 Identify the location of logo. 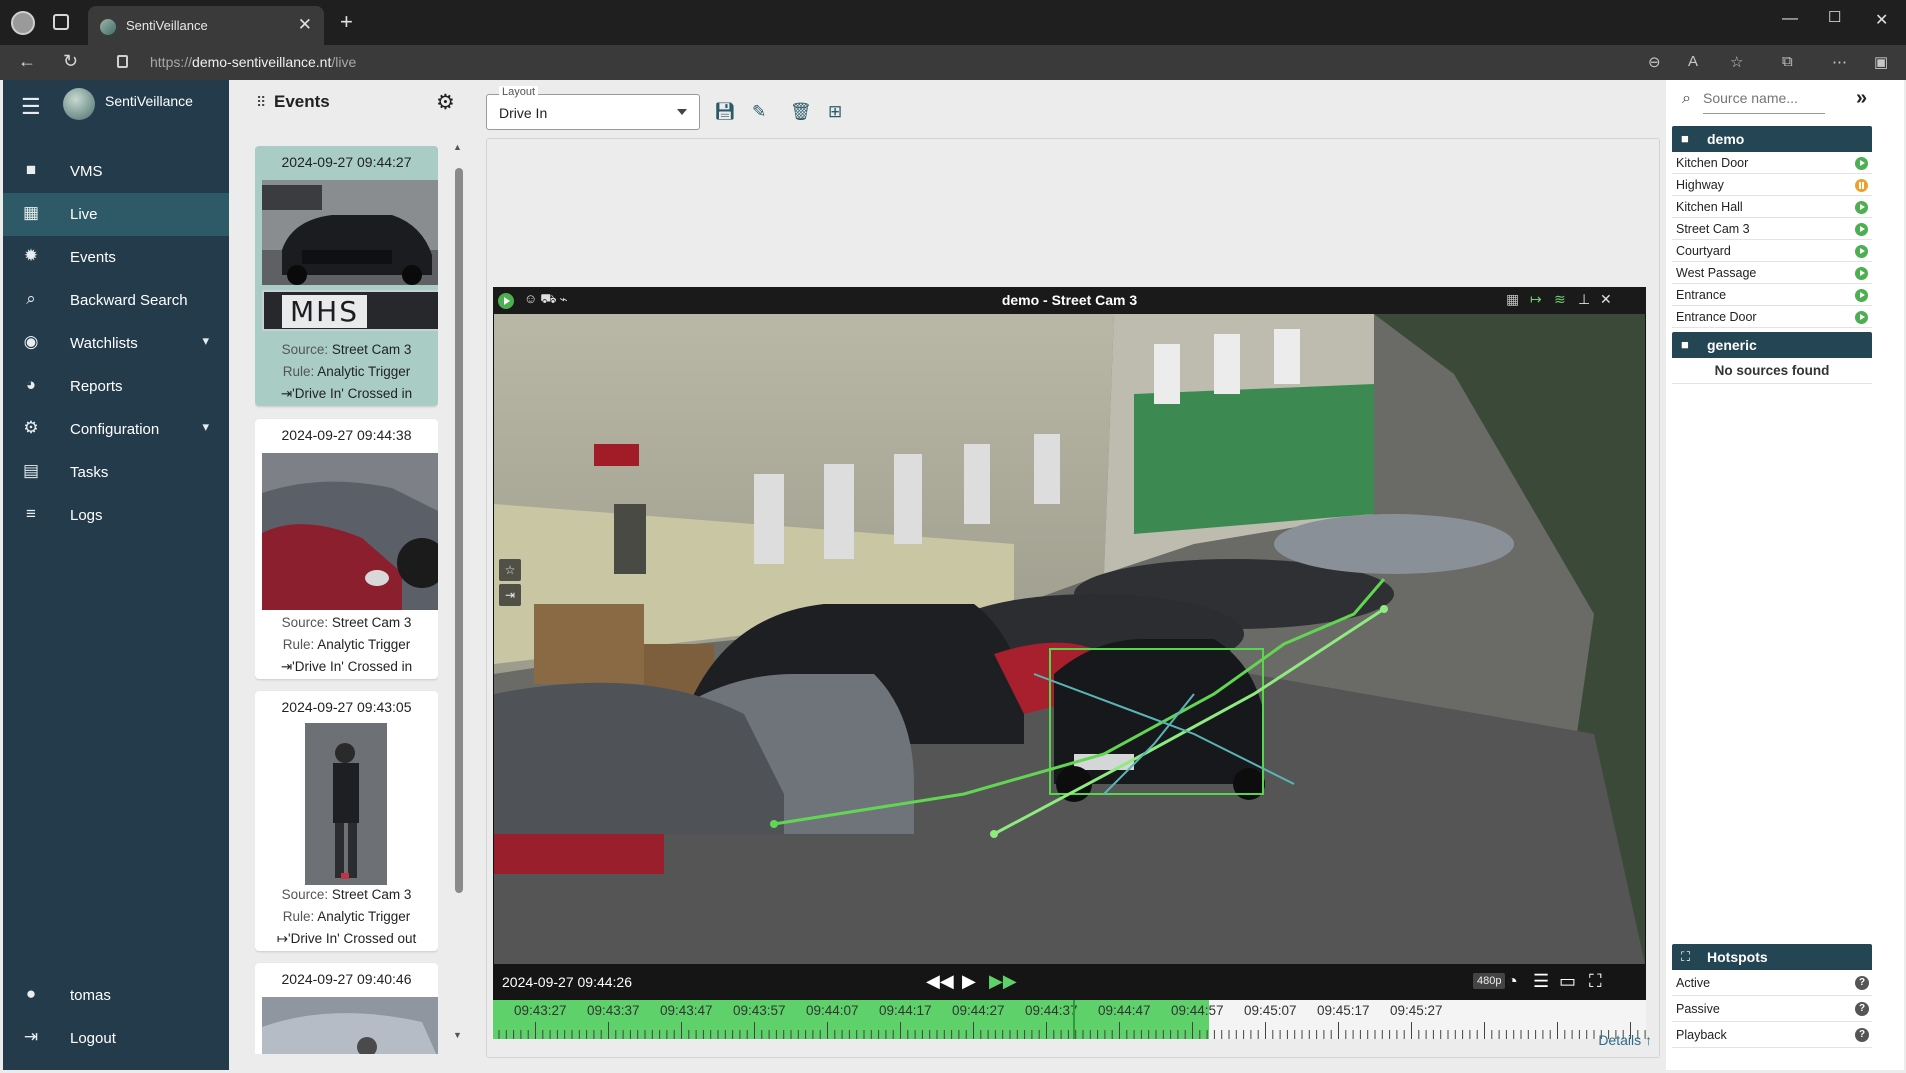
(79, 104).